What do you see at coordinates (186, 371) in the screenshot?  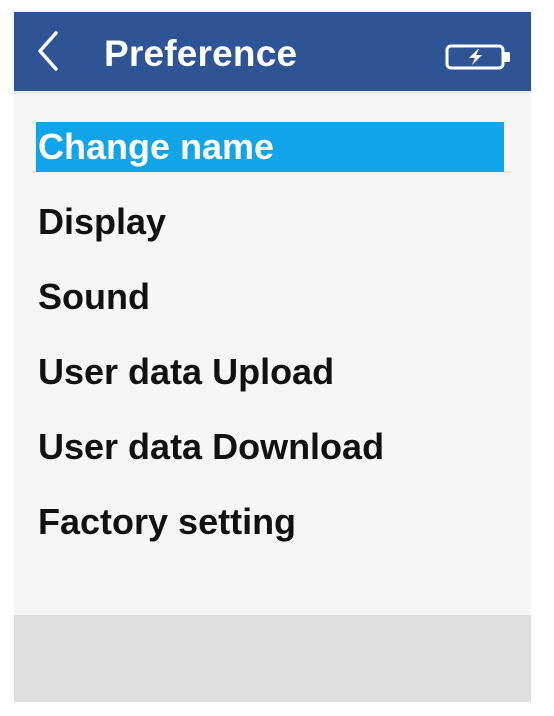 I see `menu-item-label: User data Upload` at bounding box center [186, 371].